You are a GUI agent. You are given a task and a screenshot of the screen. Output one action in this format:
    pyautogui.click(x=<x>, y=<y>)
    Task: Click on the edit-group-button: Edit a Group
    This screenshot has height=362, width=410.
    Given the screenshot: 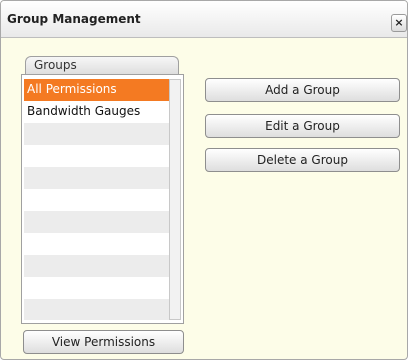 What is the action you would take?
    pyautogui.click(x=302, y=126)
    